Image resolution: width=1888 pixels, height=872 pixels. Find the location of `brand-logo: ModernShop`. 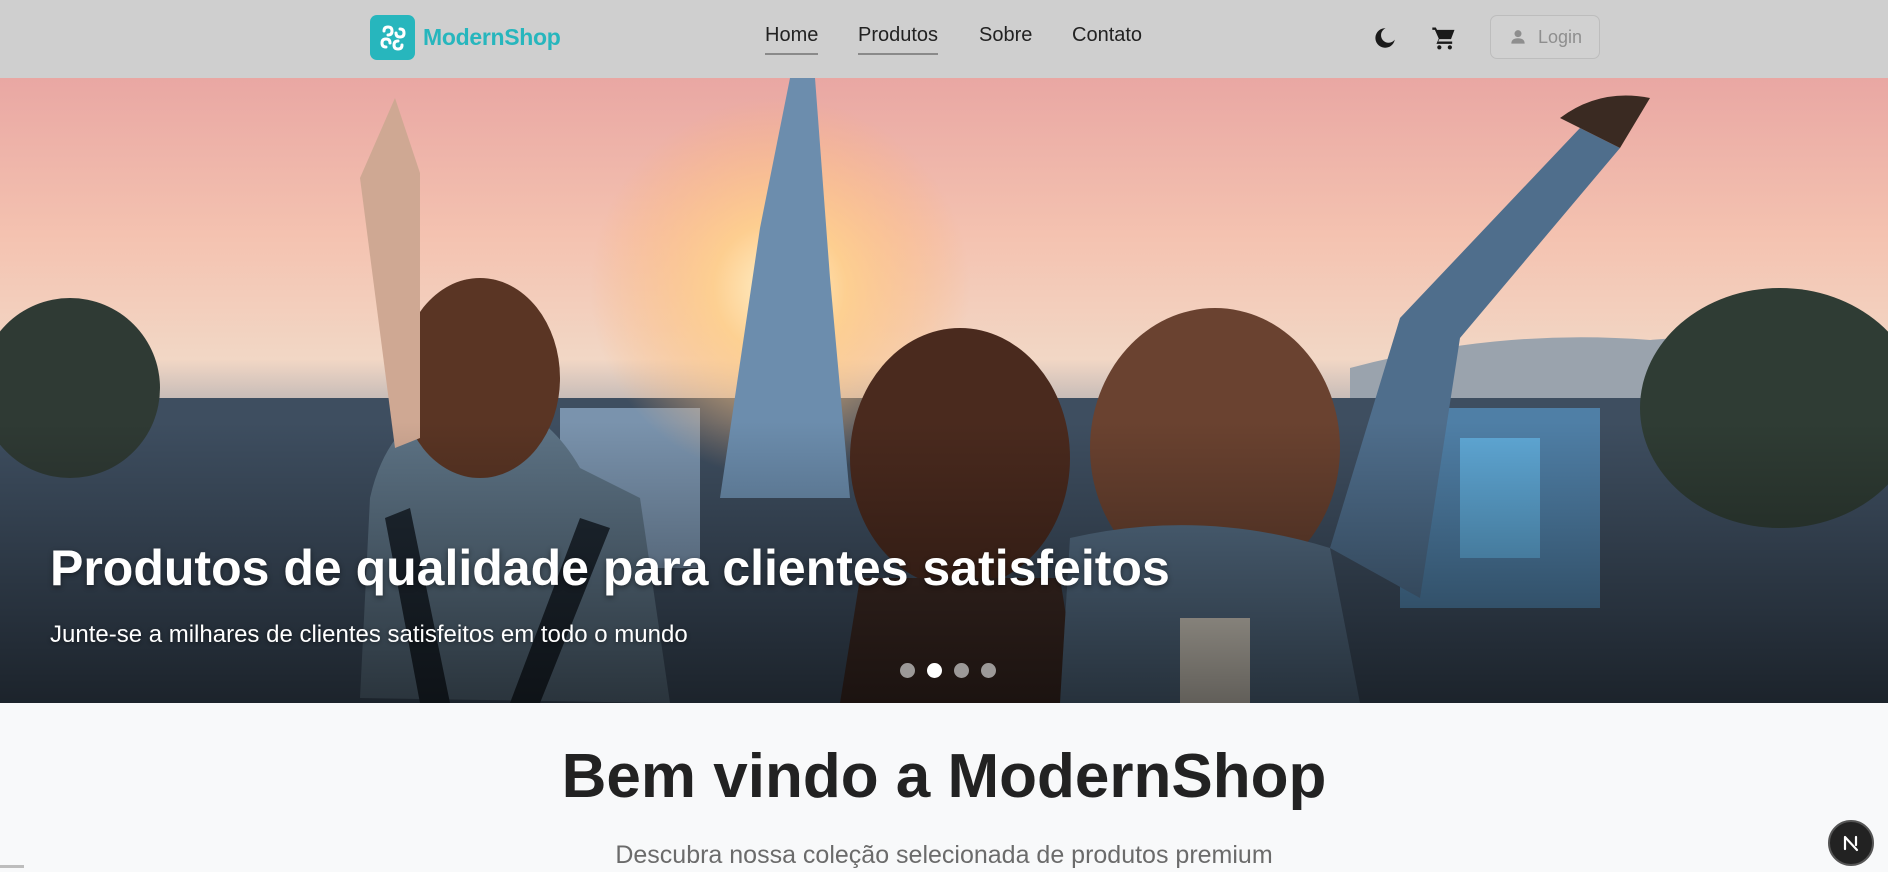

brand-logo: ModernShop is located at coordinates (465, 37).